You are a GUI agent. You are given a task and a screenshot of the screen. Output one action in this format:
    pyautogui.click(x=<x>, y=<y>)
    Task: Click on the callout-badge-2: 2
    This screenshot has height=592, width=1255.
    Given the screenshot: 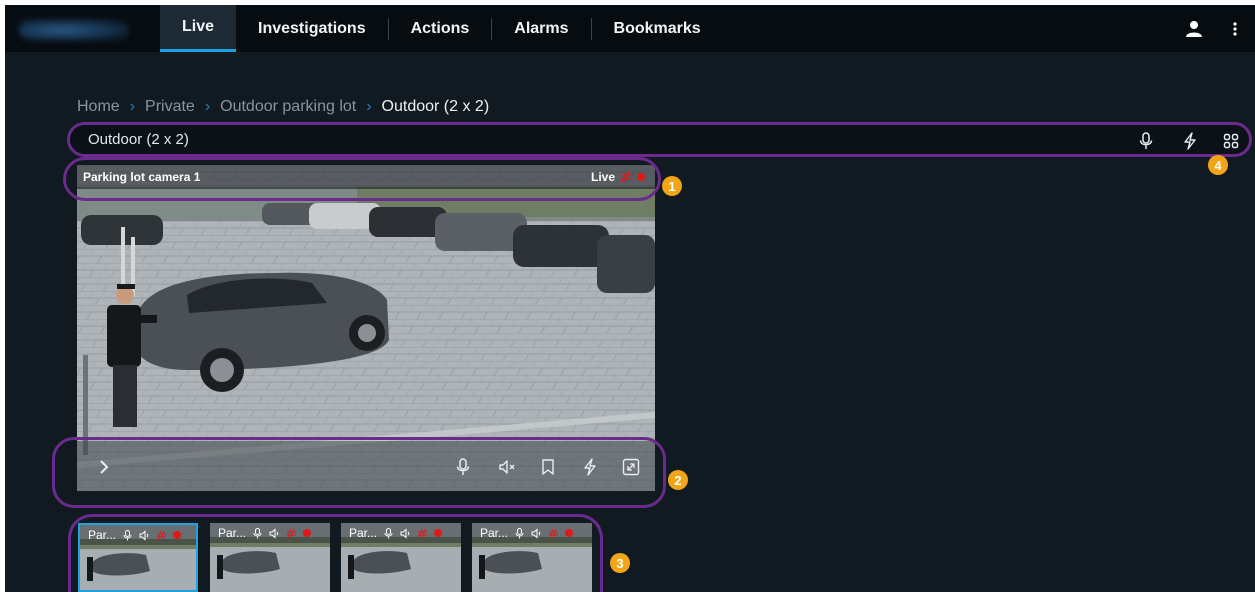 What is the action you would take?
    pyautogui.click(x=678, y=480)
    